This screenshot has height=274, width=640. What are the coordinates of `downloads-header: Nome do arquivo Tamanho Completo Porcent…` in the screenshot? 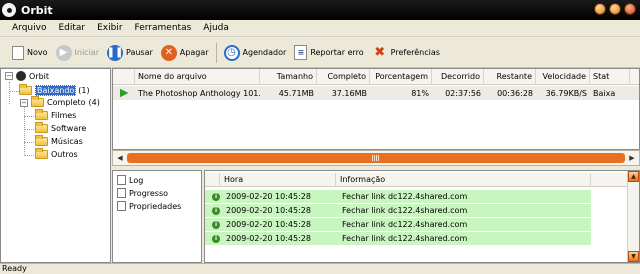 It's located at (376, 77).